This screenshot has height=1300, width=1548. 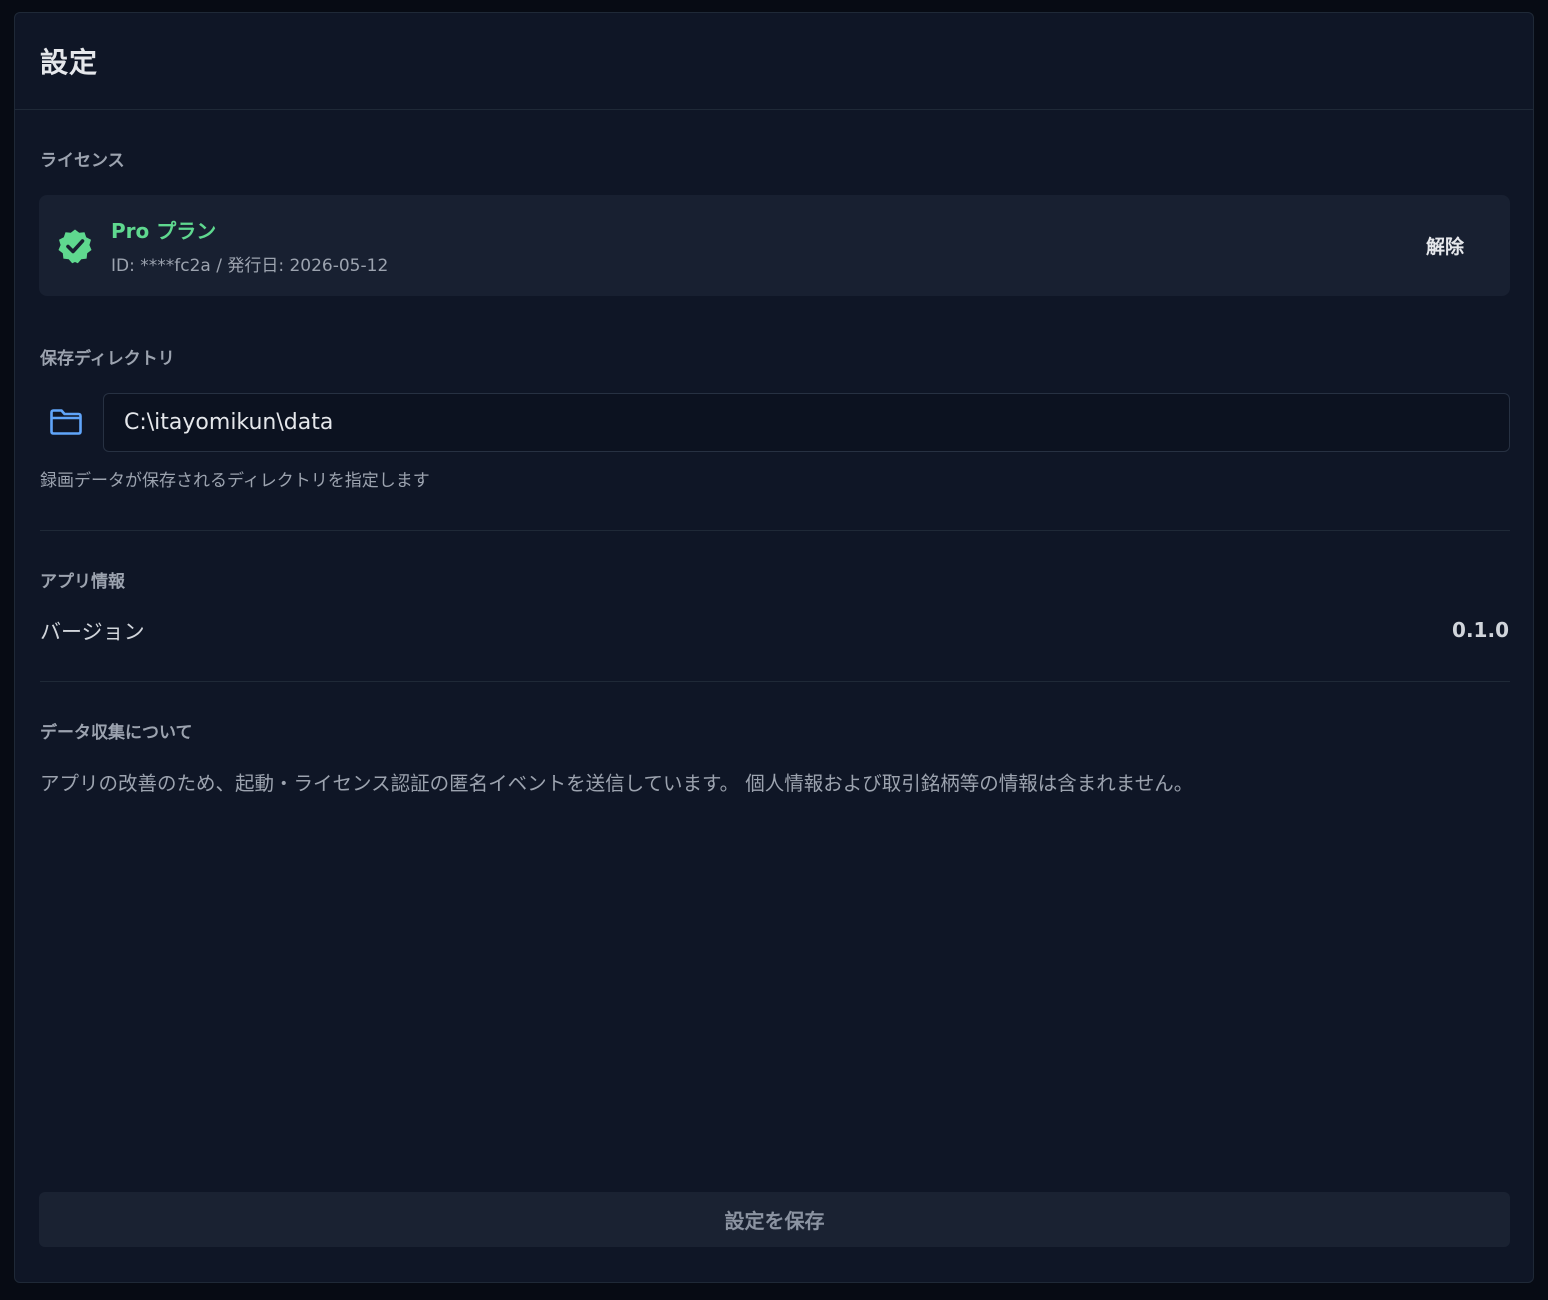 I want to click on save-settings-button: 設定を保存, so click(x=774, y=1219).